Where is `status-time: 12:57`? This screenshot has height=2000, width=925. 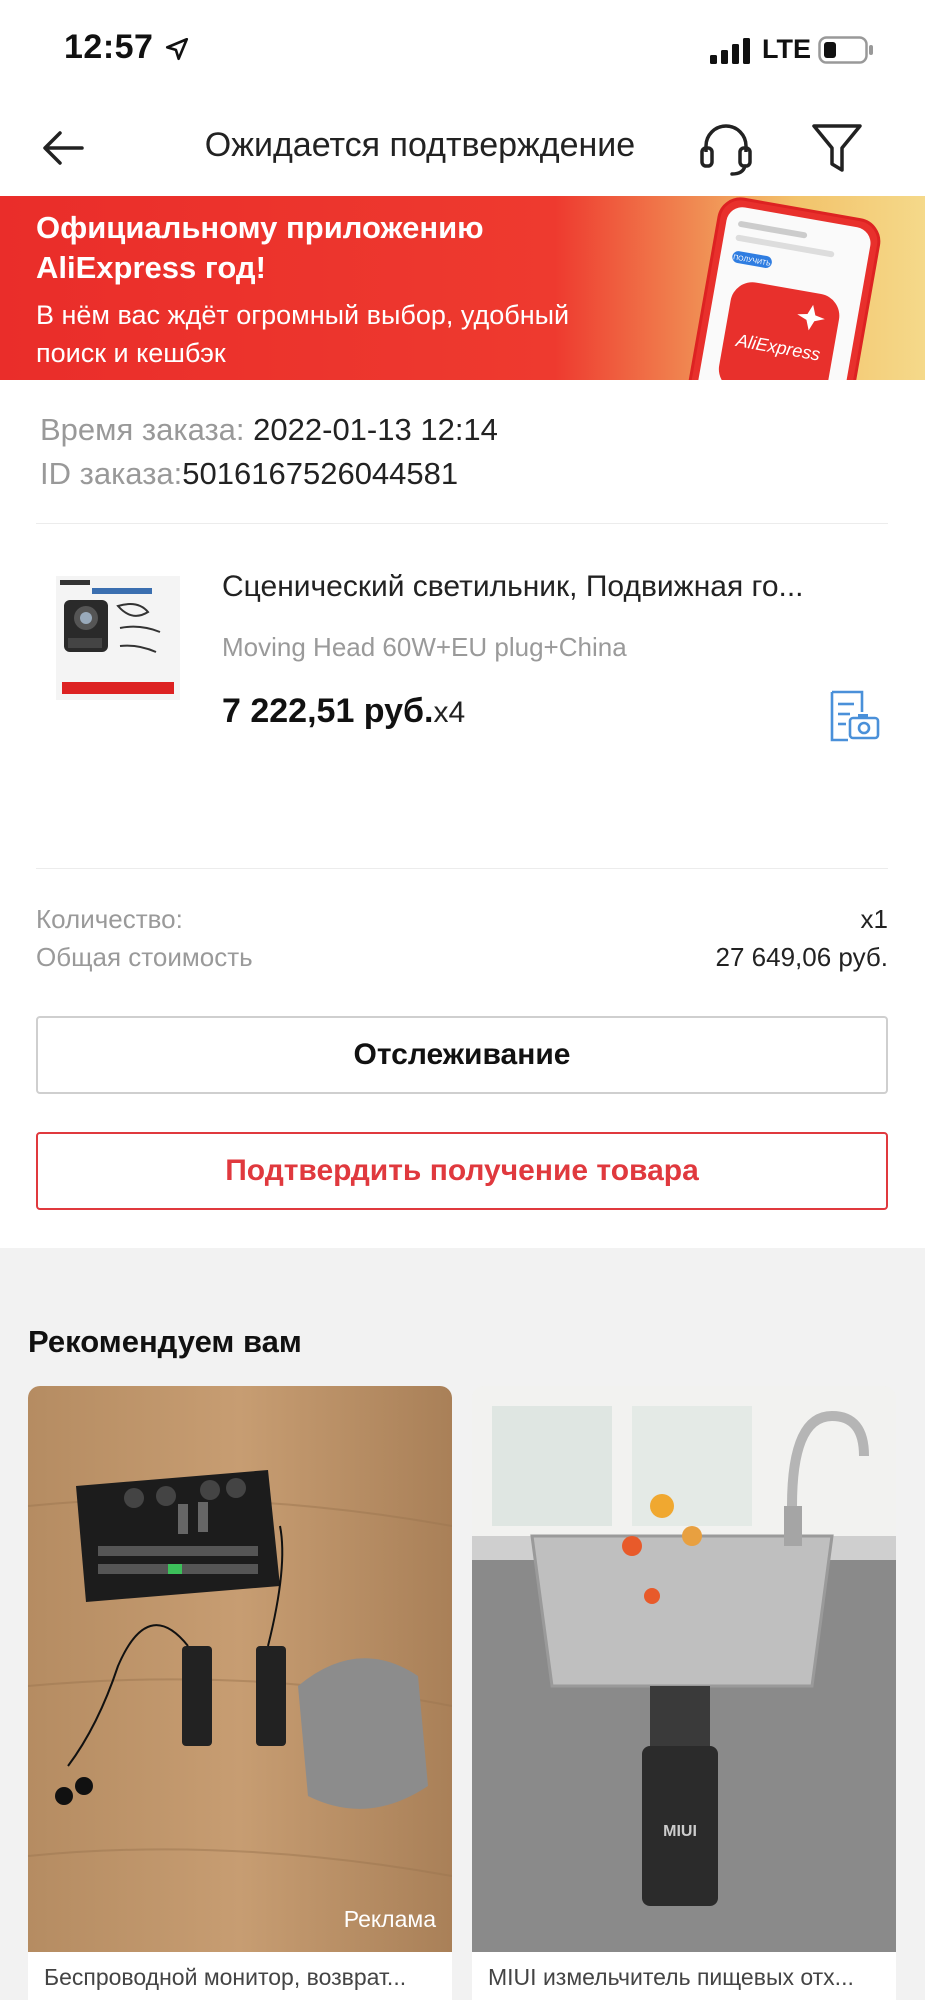 status-time: 12:57 is located at coordinates (109, 47).